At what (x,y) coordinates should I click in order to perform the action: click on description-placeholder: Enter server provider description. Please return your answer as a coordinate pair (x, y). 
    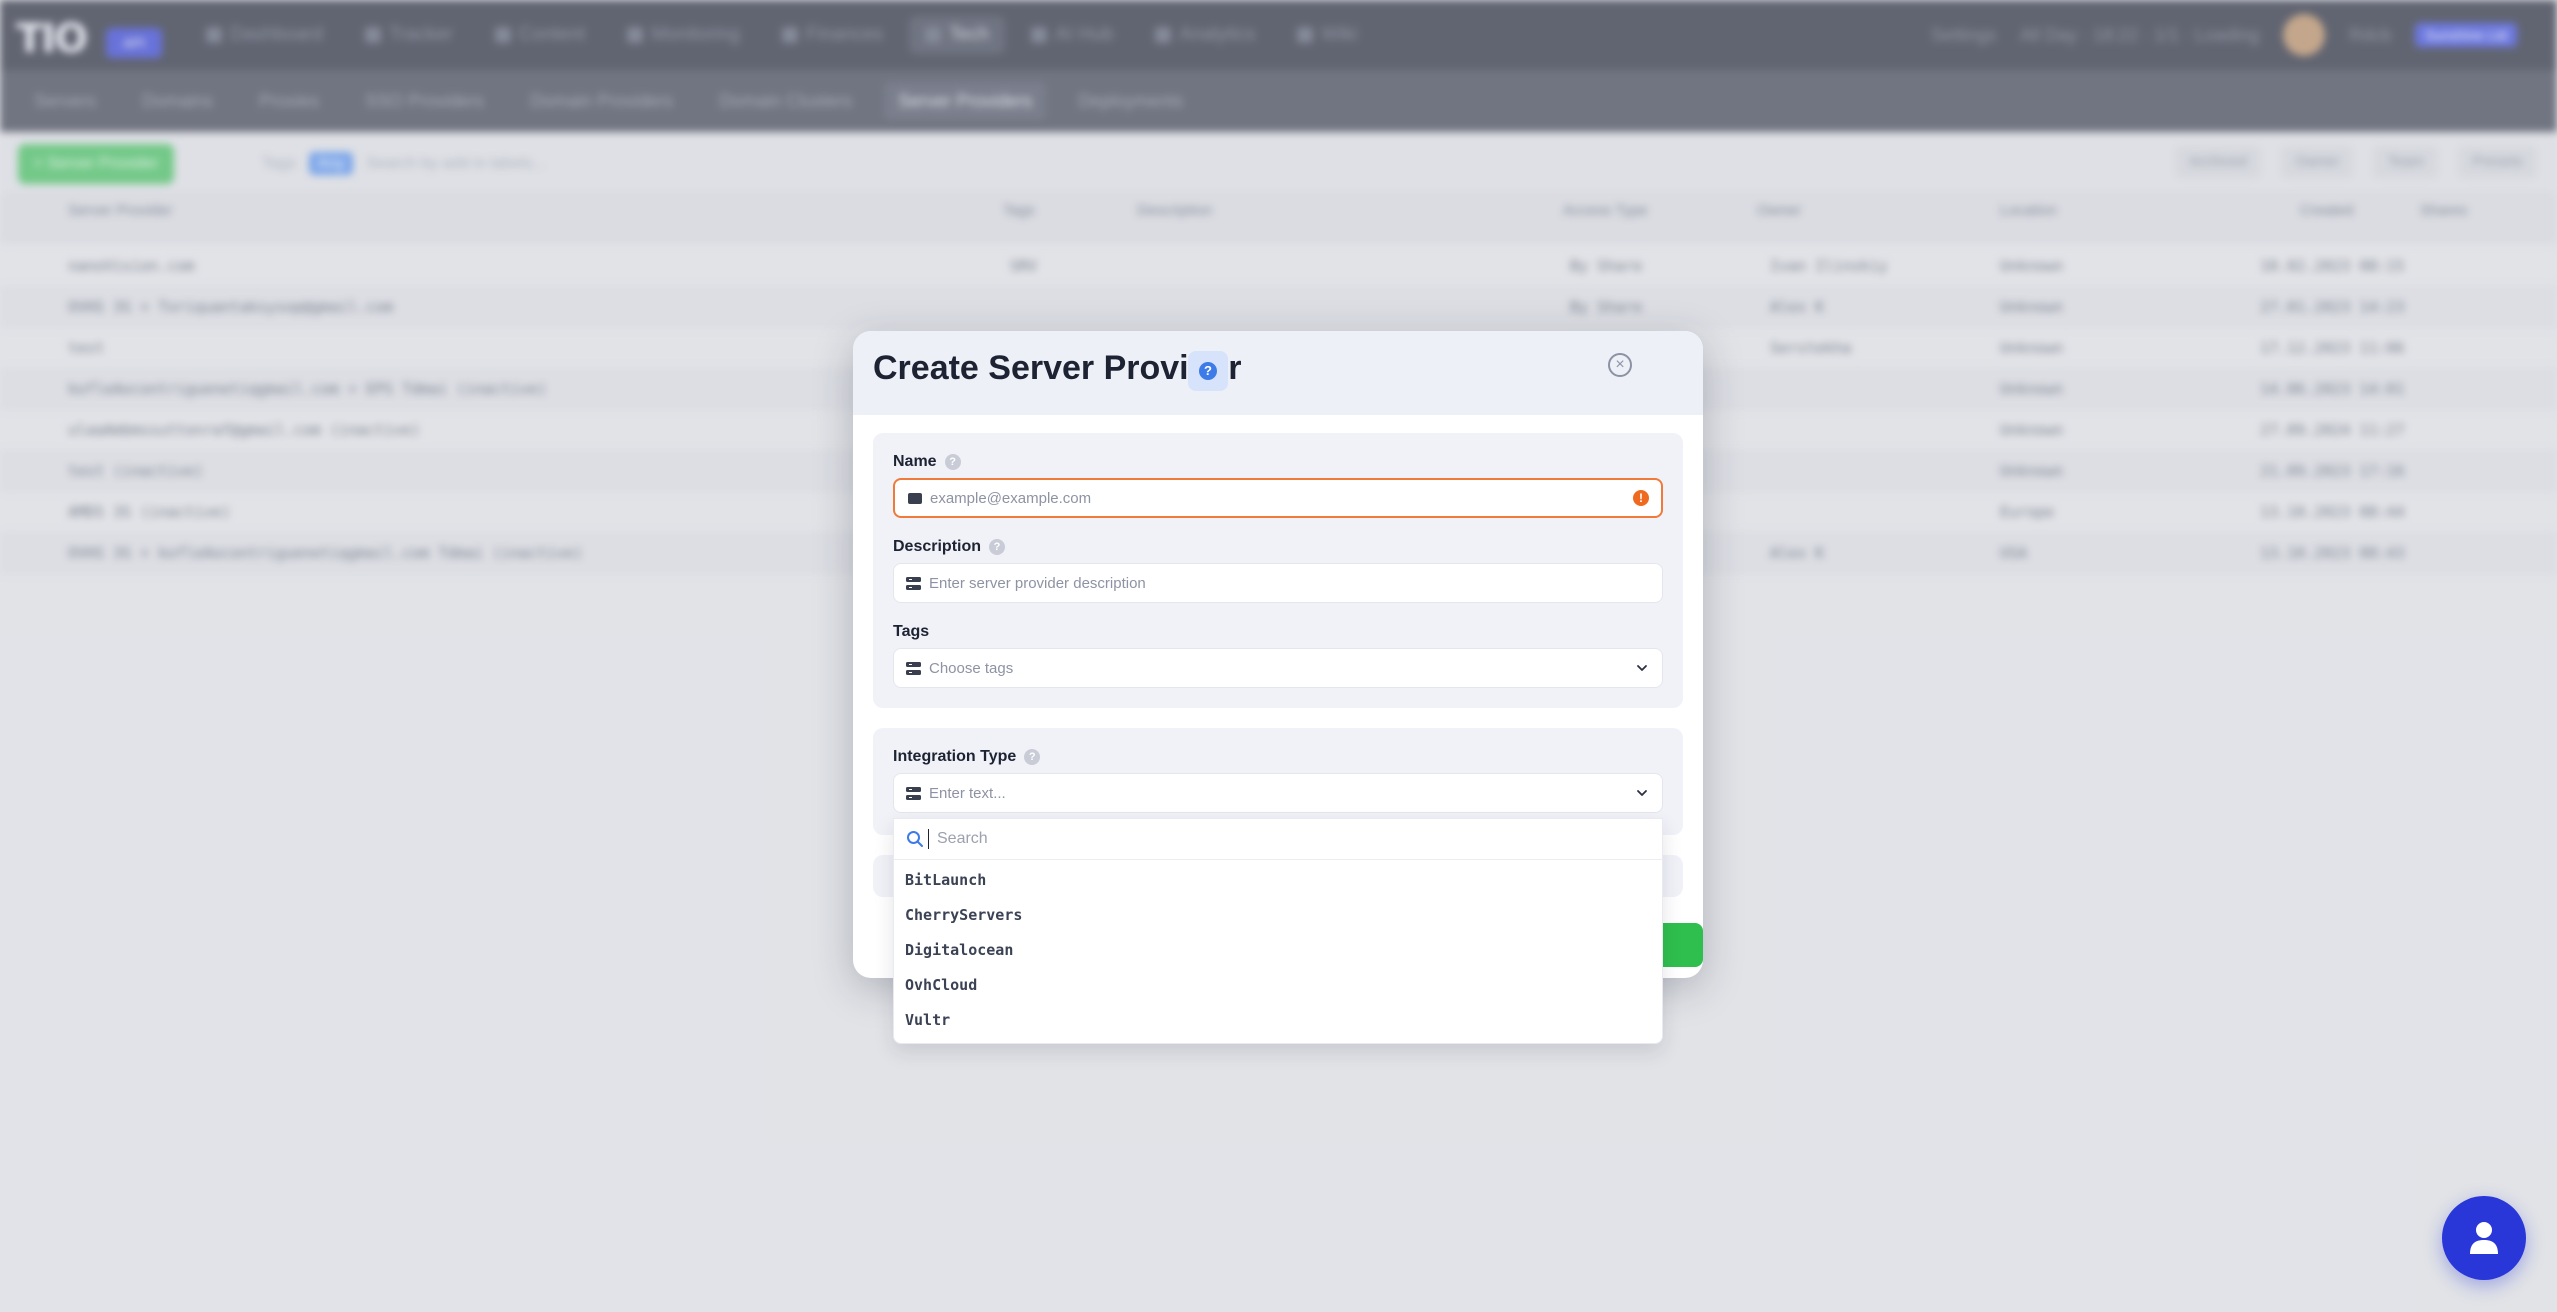
    Looking at the image, I should click on (1037, 583).